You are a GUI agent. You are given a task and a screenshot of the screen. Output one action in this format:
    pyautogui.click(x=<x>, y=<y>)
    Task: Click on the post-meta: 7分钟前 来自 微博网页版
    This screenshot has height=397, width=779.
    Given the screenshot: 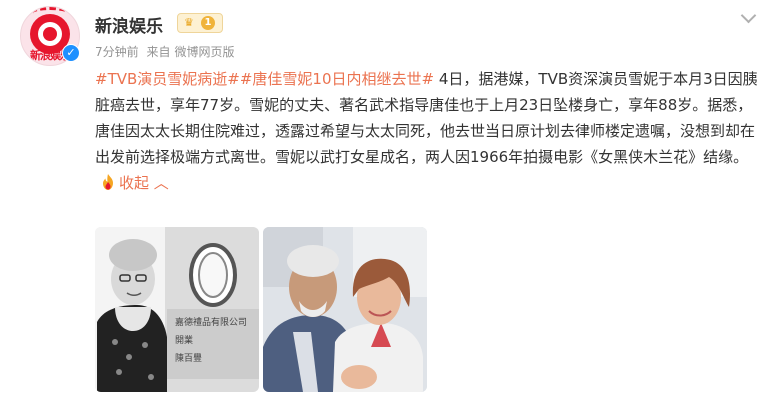 What is the action you would take?
    pyautogui.click(x=167, y=51)
    